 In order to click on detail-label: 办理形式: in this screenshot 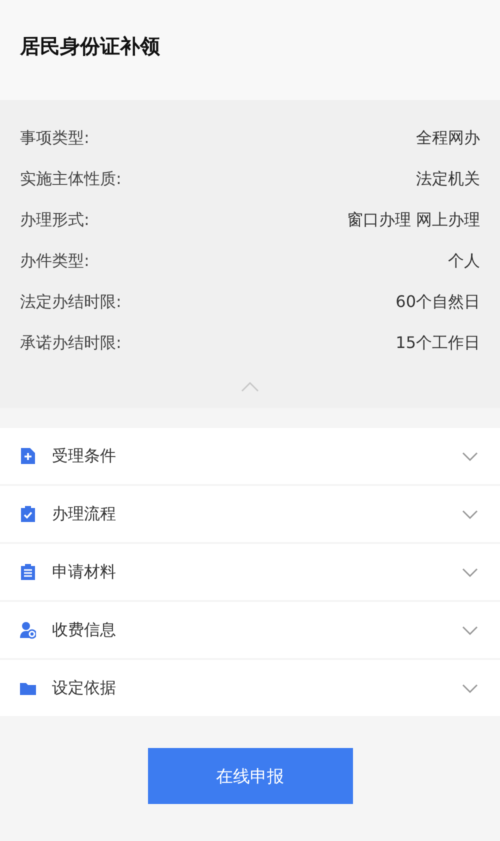, I will do `click(55, 220)`.